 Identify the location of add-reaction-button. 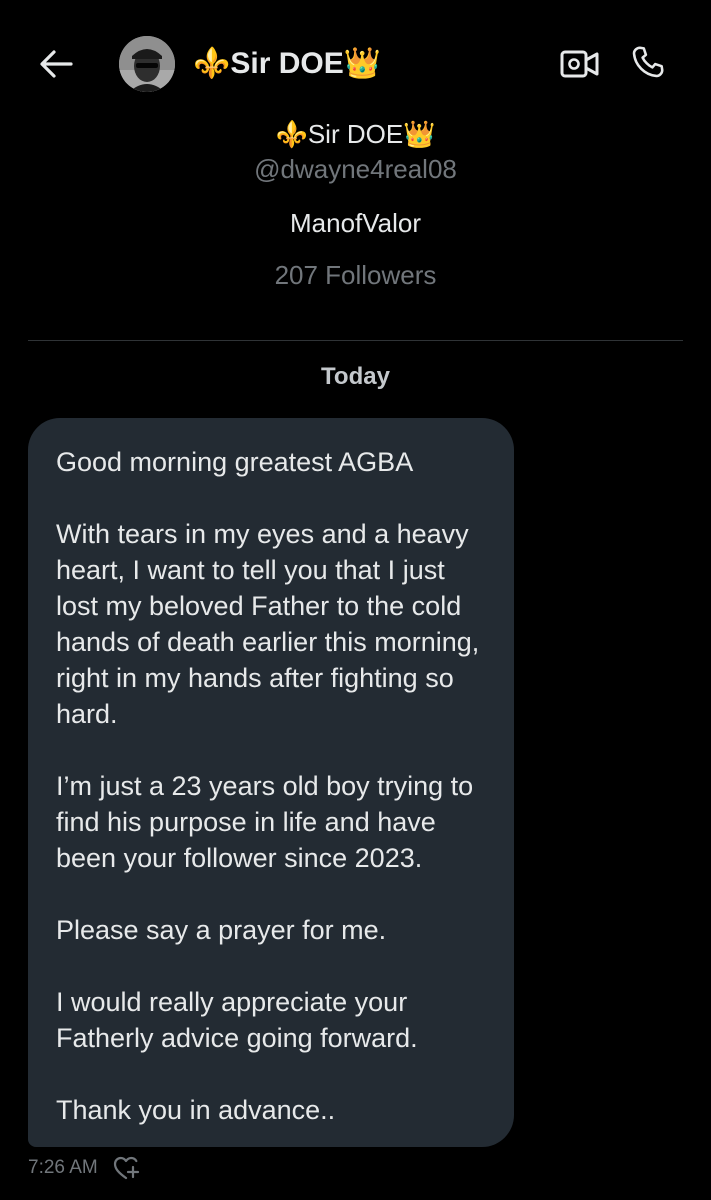
(127, 1168).